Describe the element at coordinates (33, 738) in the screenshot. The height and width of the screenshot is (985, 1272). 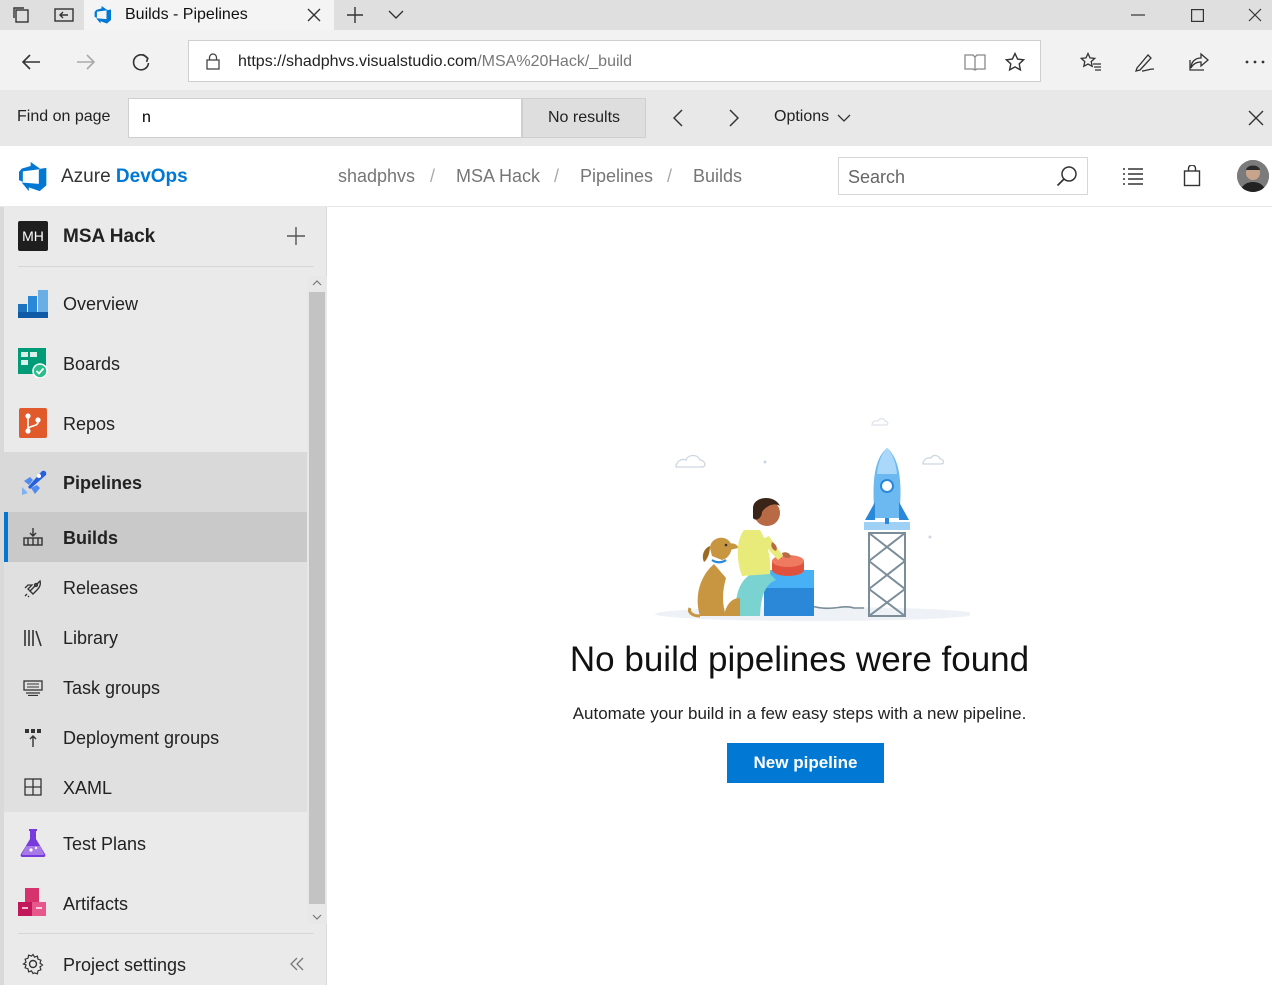
I see `deployment-groups-icon` at that location.